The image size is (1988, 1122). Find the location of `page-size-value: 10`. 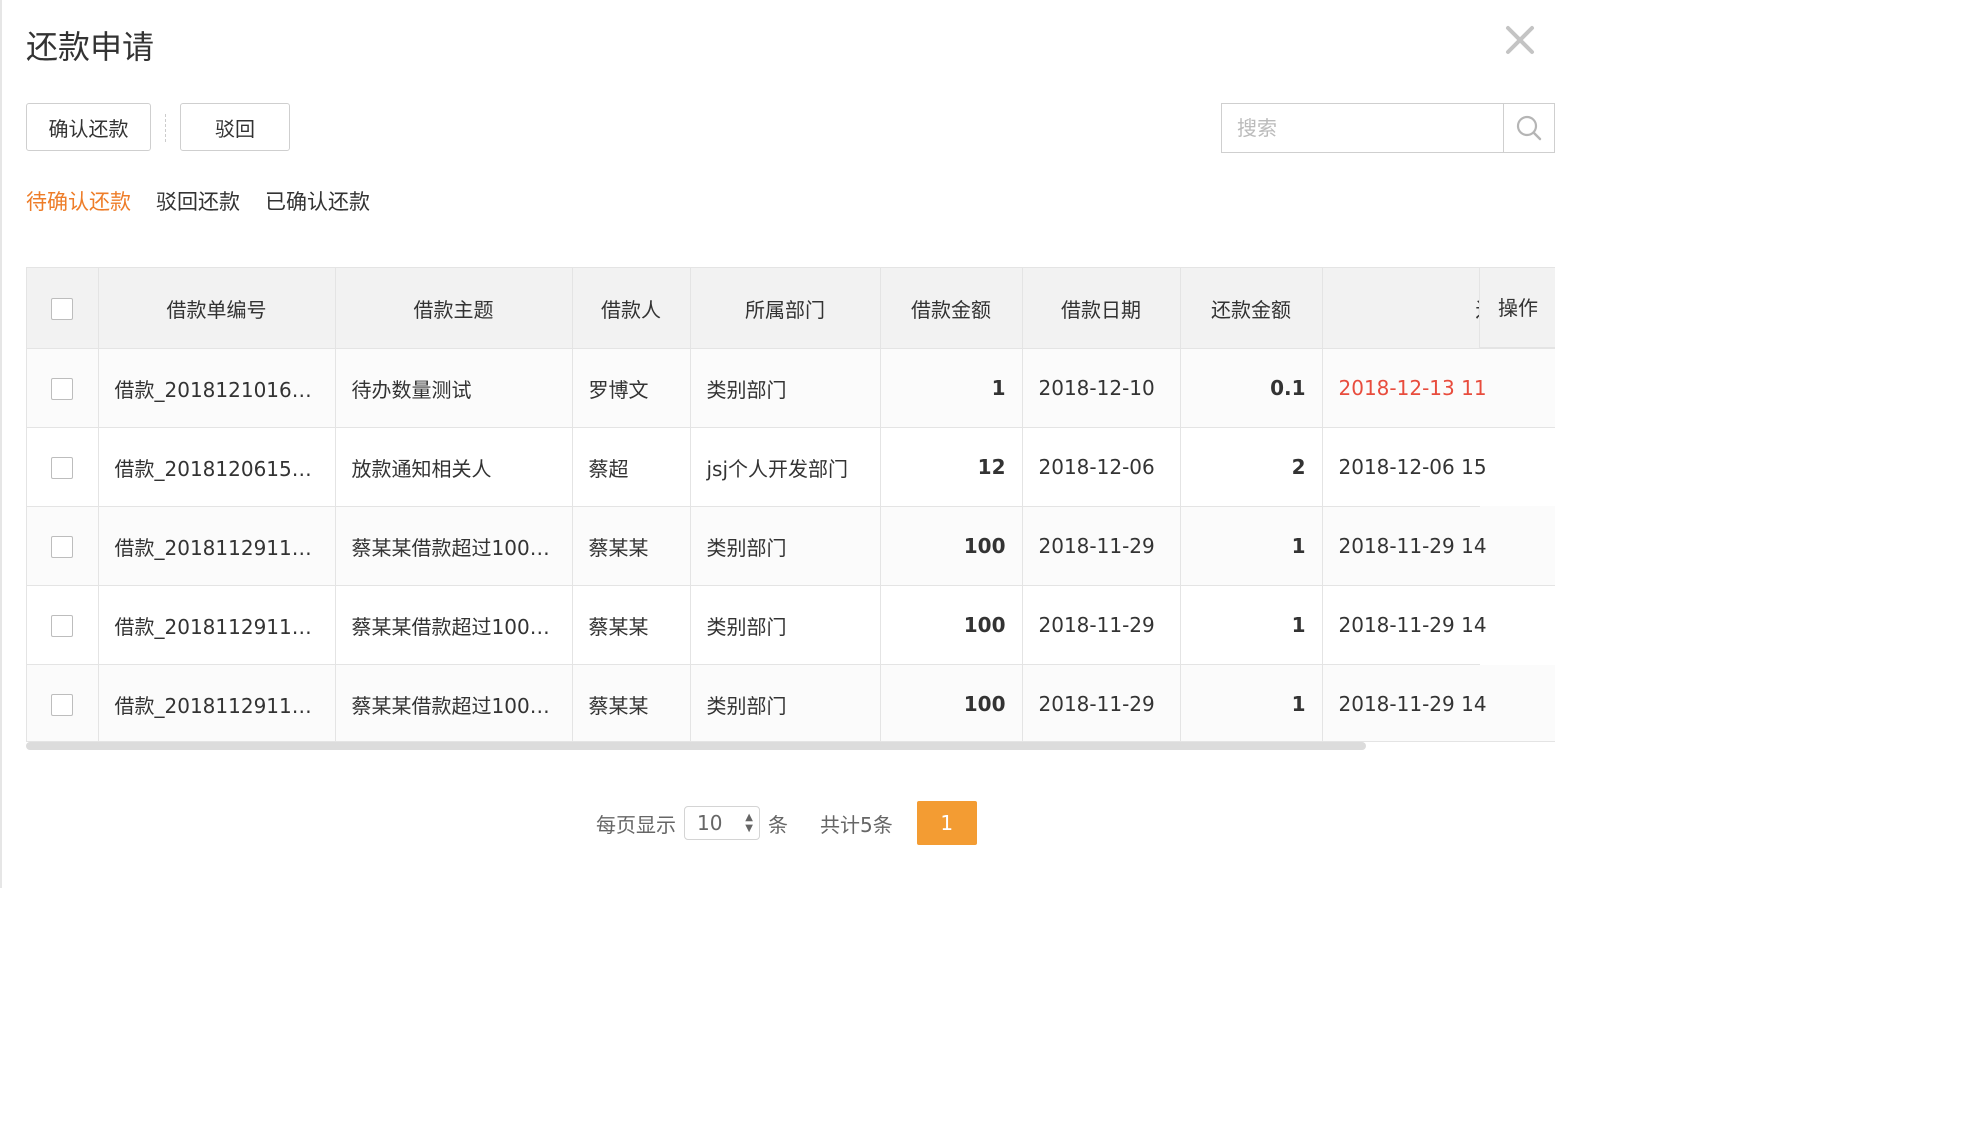

page-size-value: 10 is located at coordinates (710, 823).